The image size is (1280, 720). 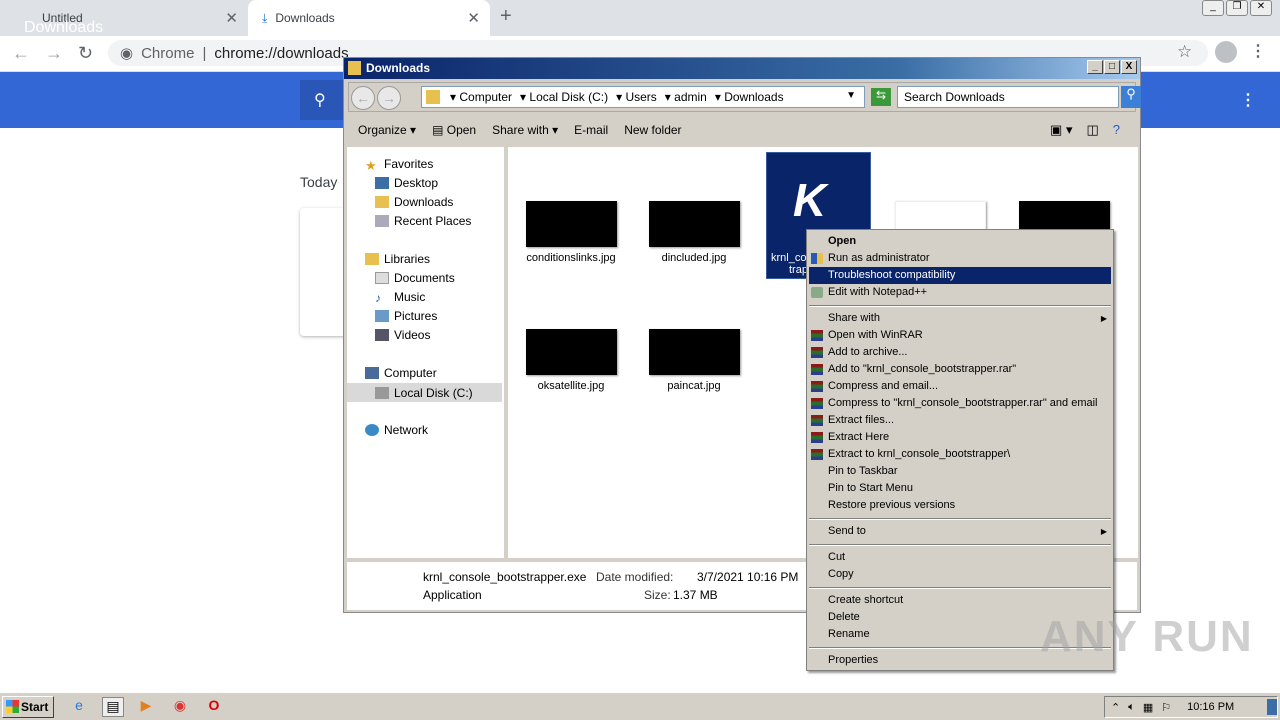 I want to click on media-player-icon: ▶, so click(x=146, y=707).